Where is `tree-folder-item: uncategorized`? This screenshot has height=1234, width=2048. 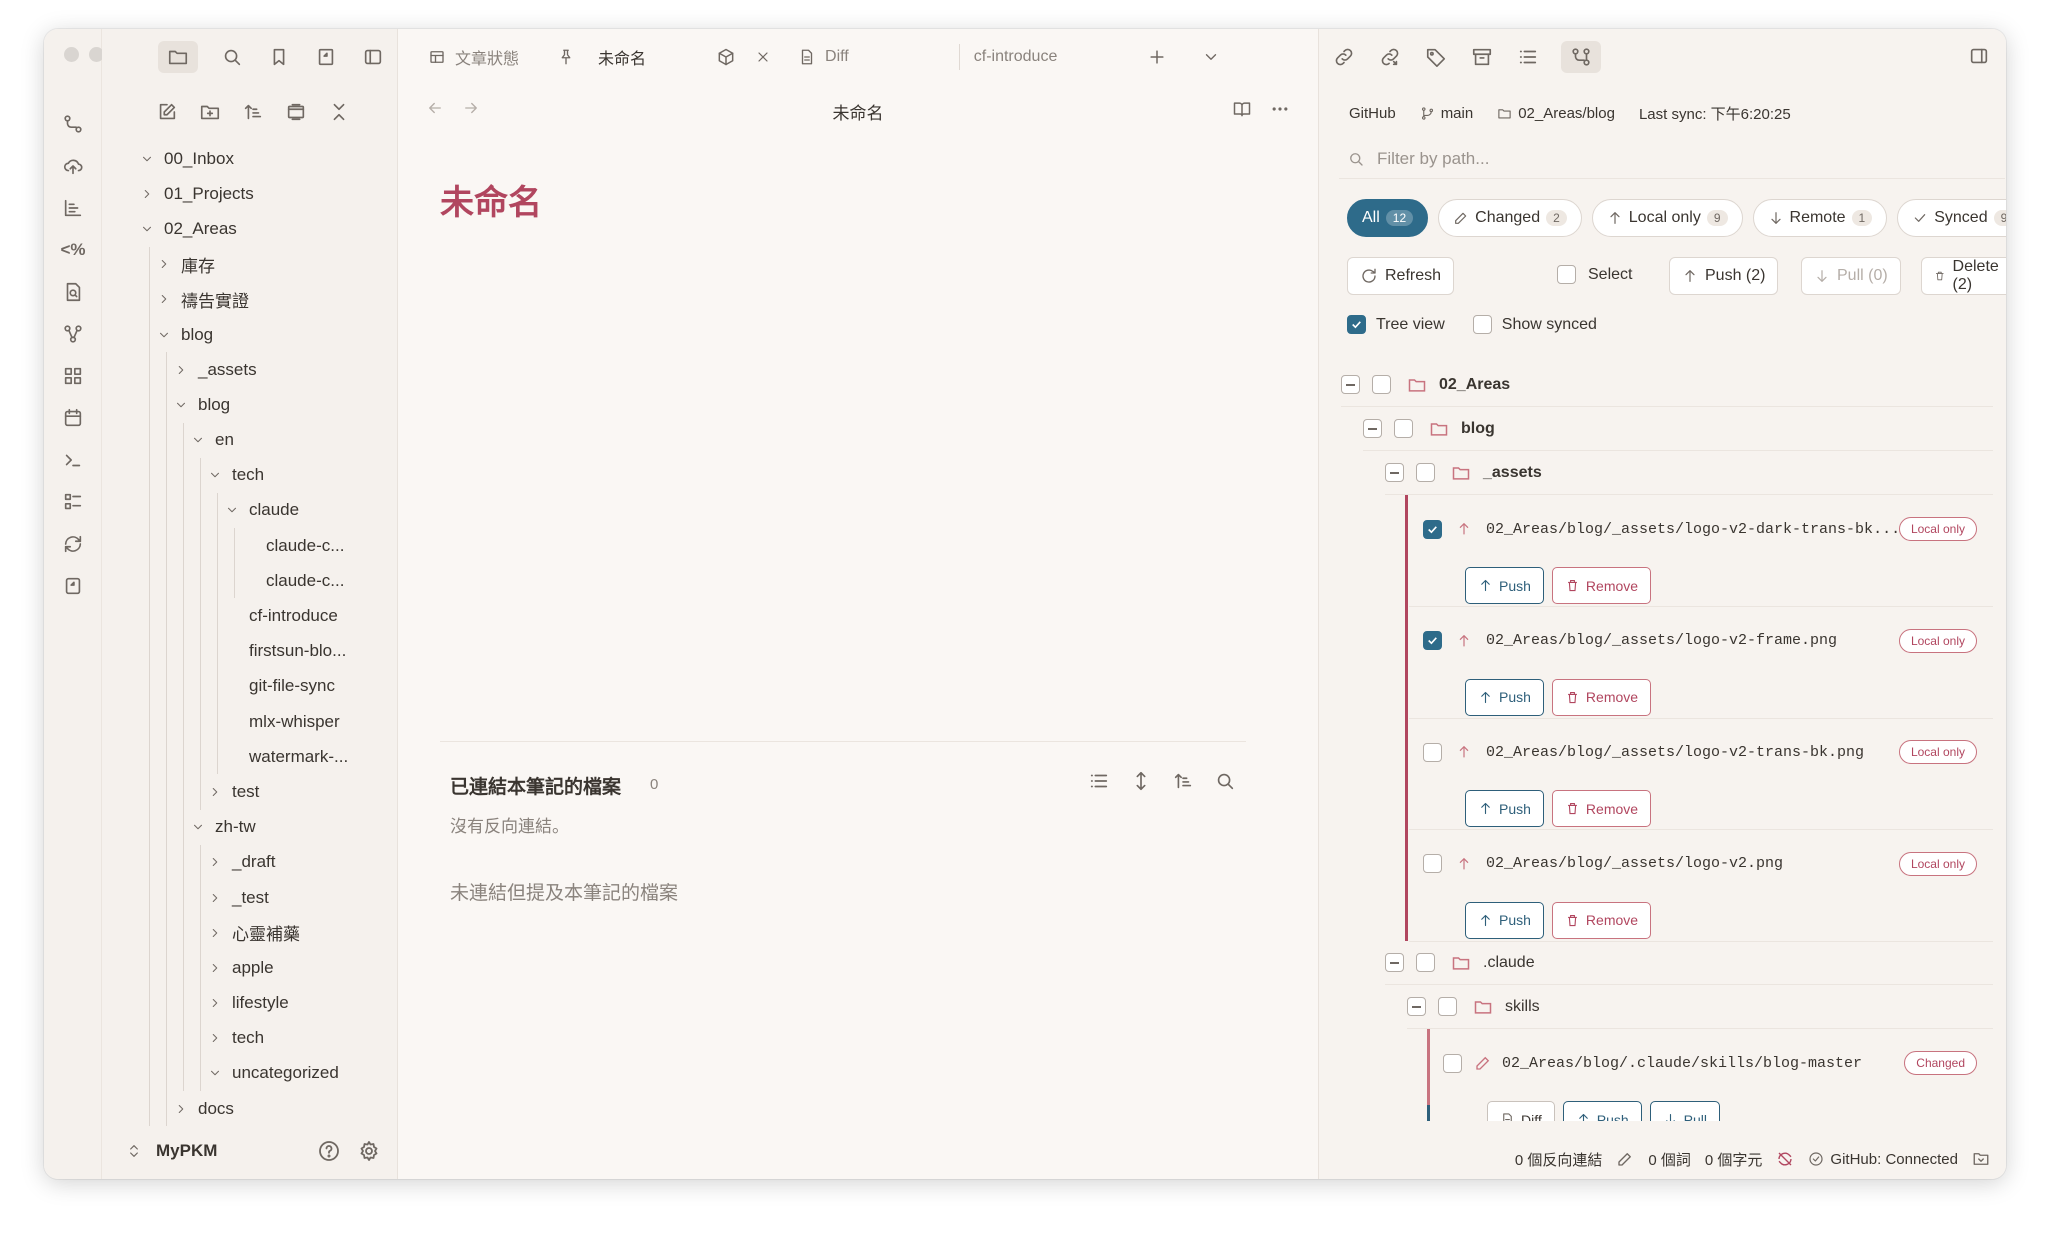
tree-folder-item: uncategorized is located at coordinates (249, 1073).